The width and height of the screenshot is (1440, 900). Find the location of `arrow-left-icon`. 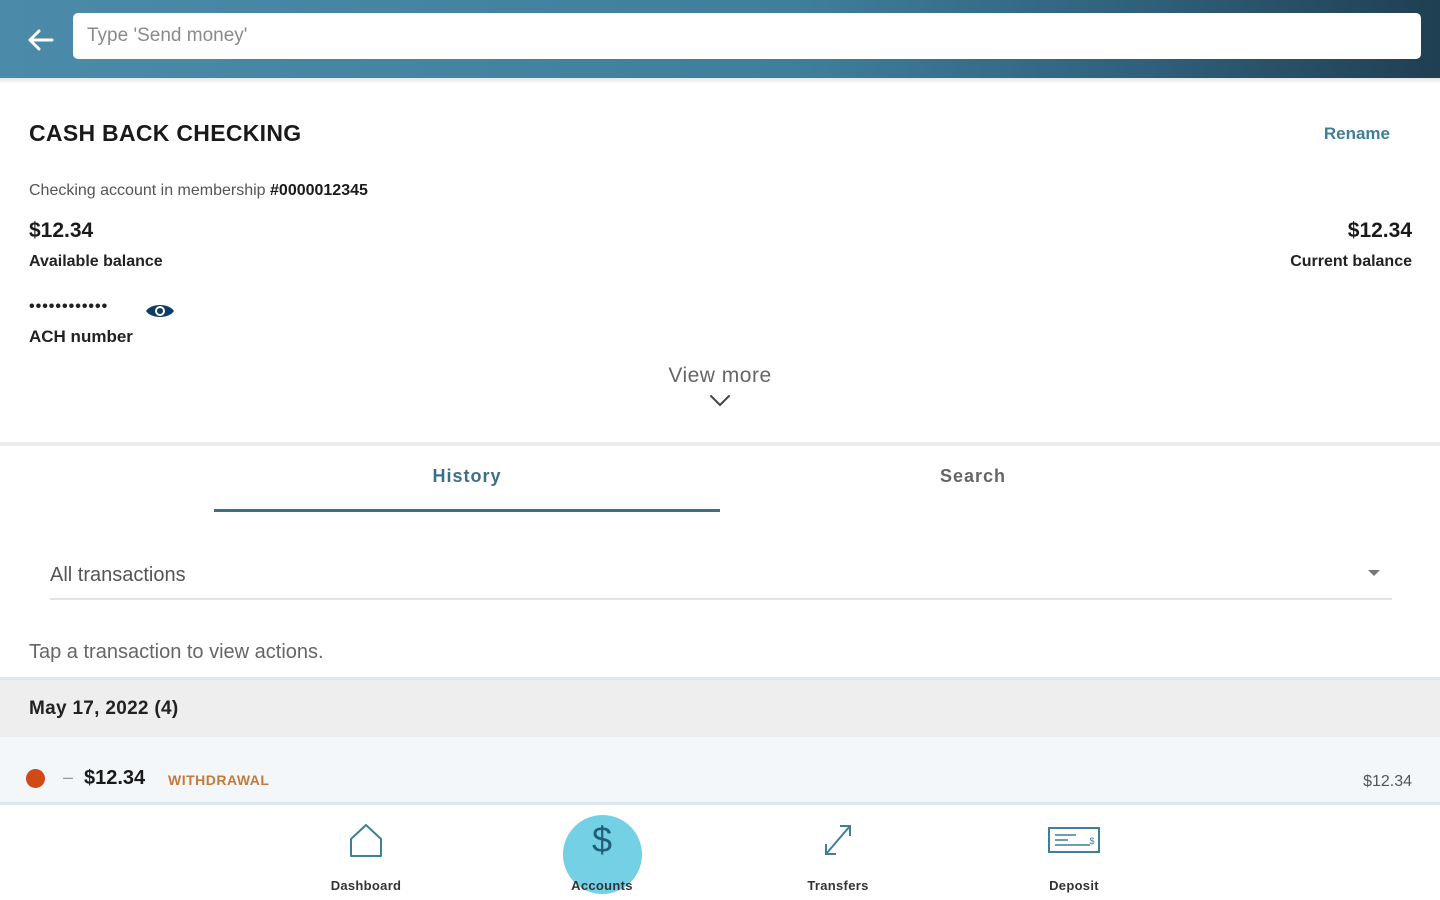

arrow-left-icon is located at coordinates (41, 40).